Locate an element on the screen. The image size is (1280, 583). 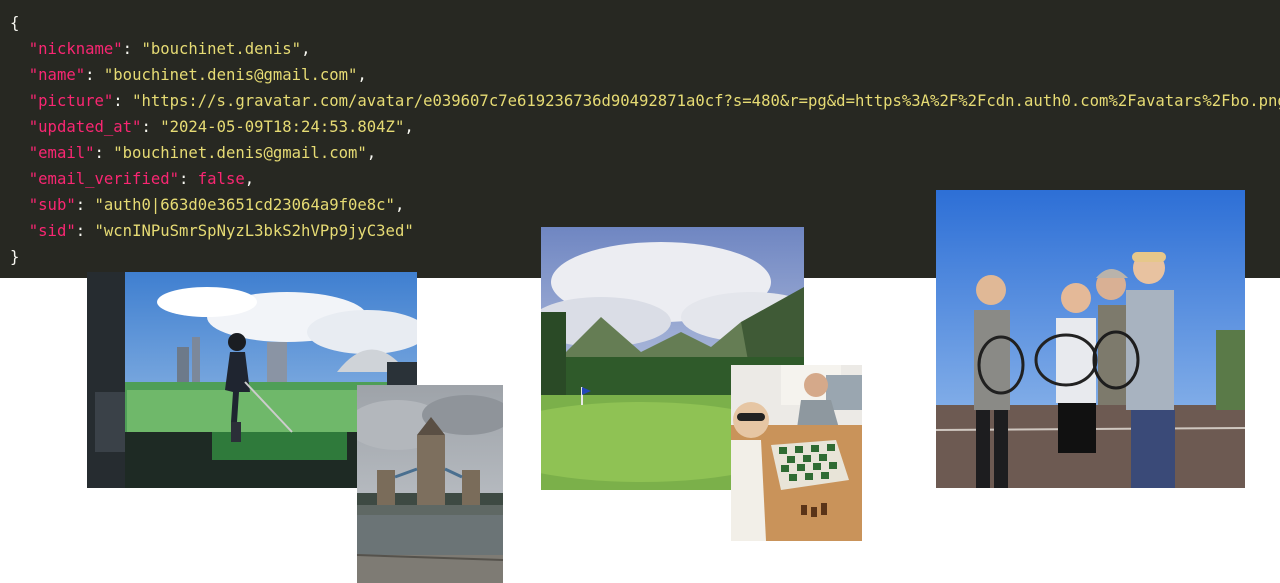
json-field-sub: "sub": "auth0|663d0e3651cd23064a9f0e8c", is located at coordinates (216, 205).